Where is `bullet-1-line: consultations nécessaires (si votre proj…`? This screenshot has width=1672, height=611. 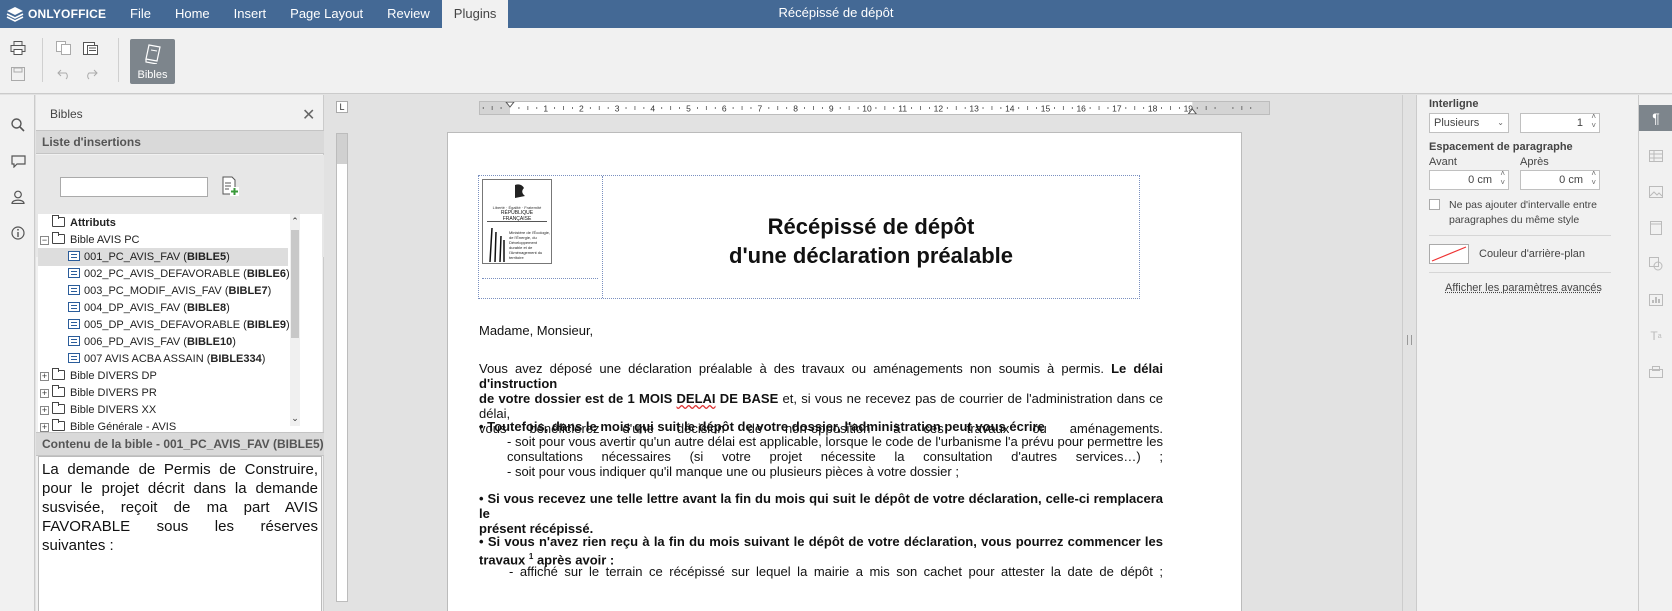
bullet-1-line: consultations nécessaires (si votre proj… is located at coordinates (835, 456).